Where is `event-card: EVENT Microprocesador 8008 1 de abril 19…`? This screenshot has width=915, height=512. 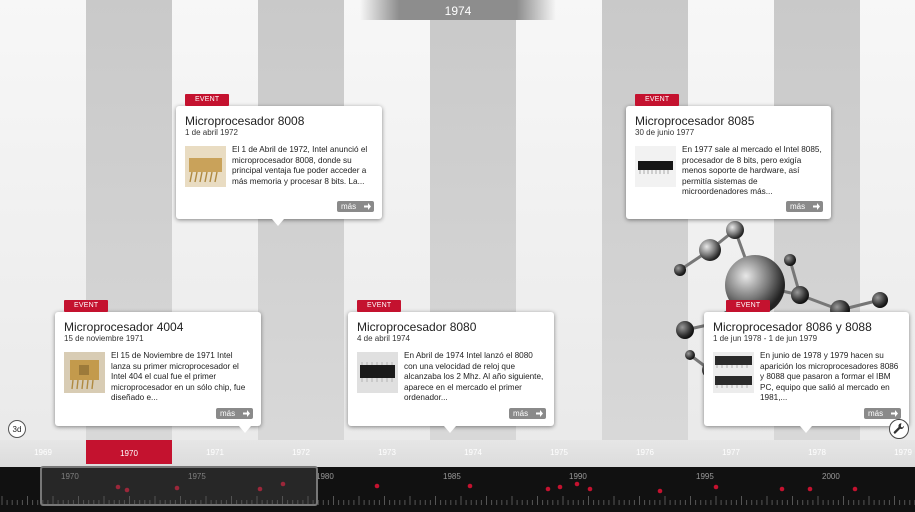
event-card: EVENT Microprocesador 8008 1 de abril 19… is located at coordinates (279, 160).